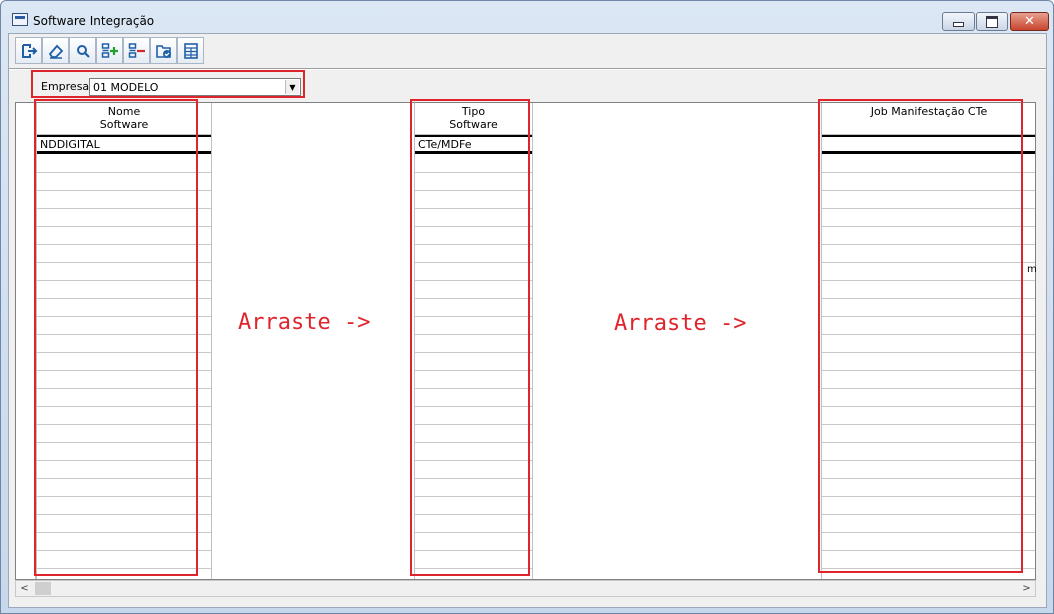  Describe the element at coordinates (26, 341) in the screenshot. I see `row-header-column` at that location.